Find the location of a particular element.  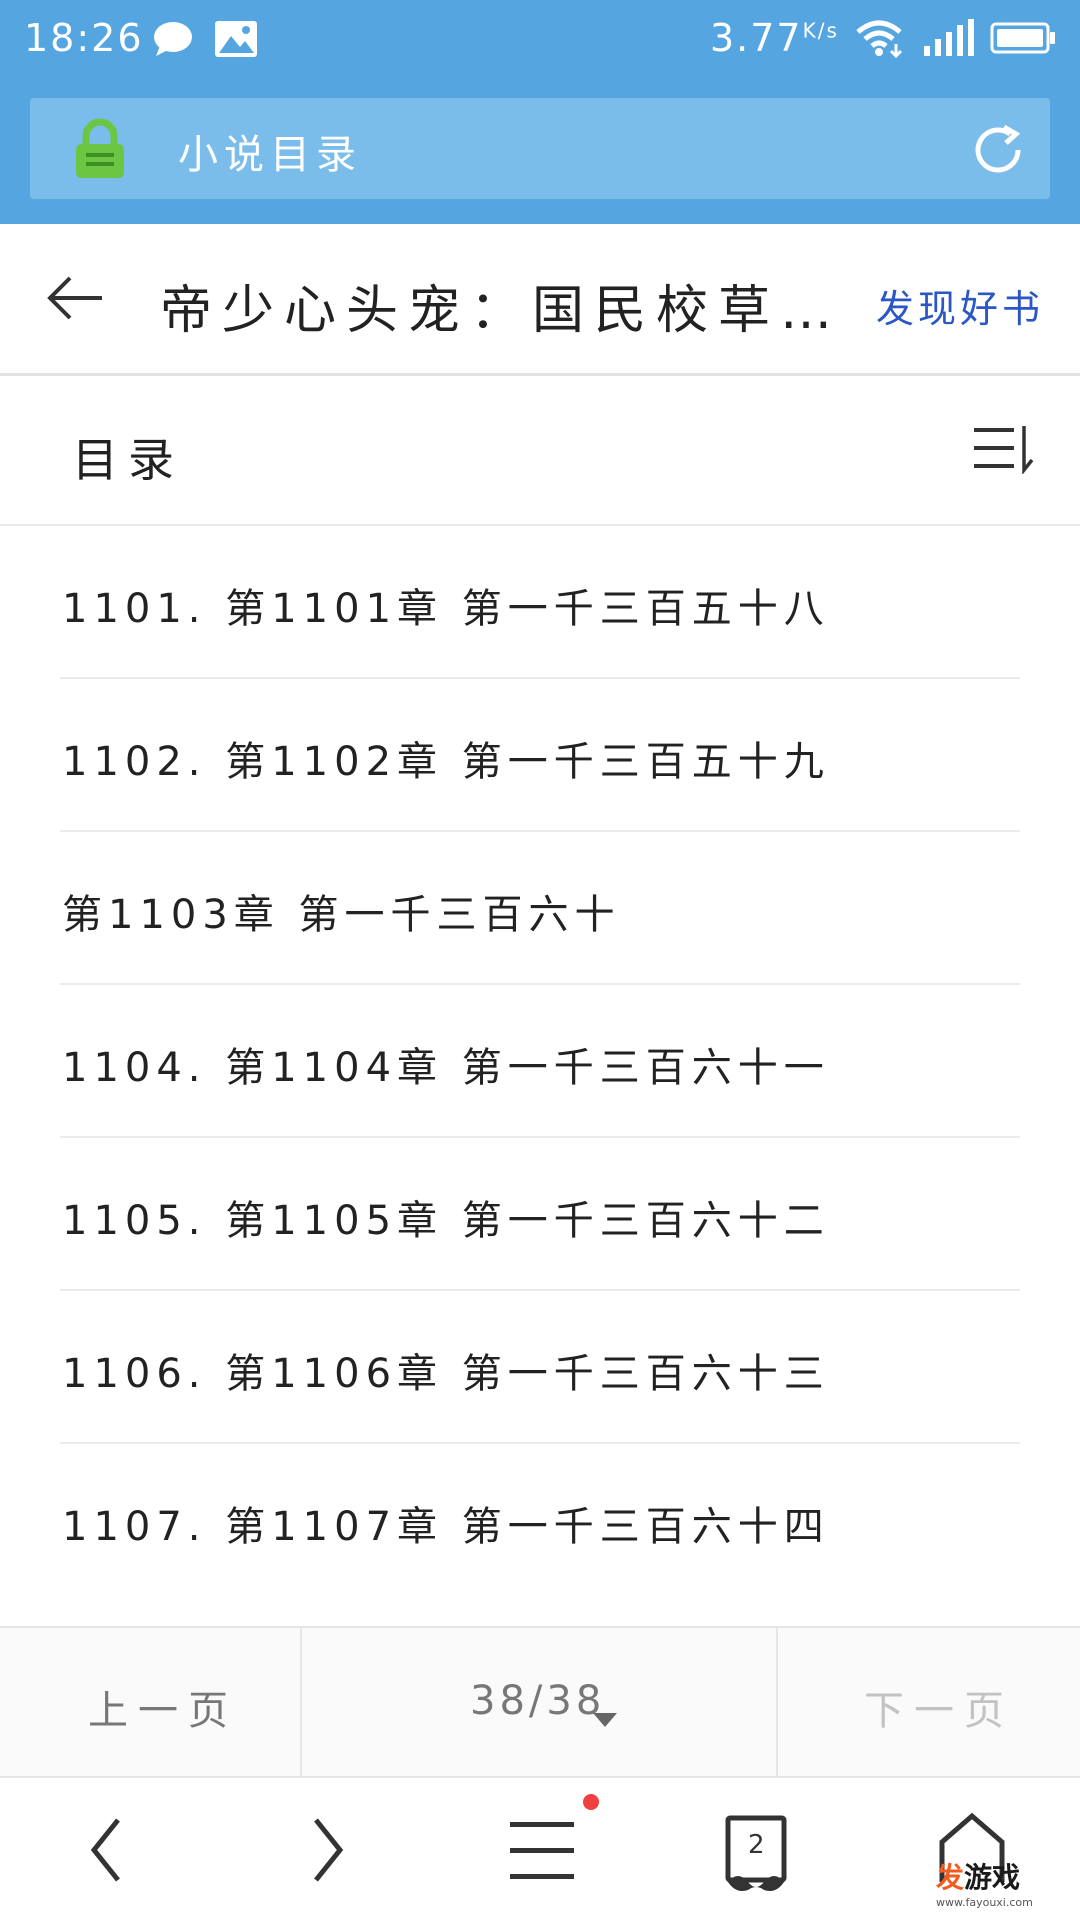

chapter-item: 1102. 第1102章 第一千三百五十九 is located at coordinates (540, 755).